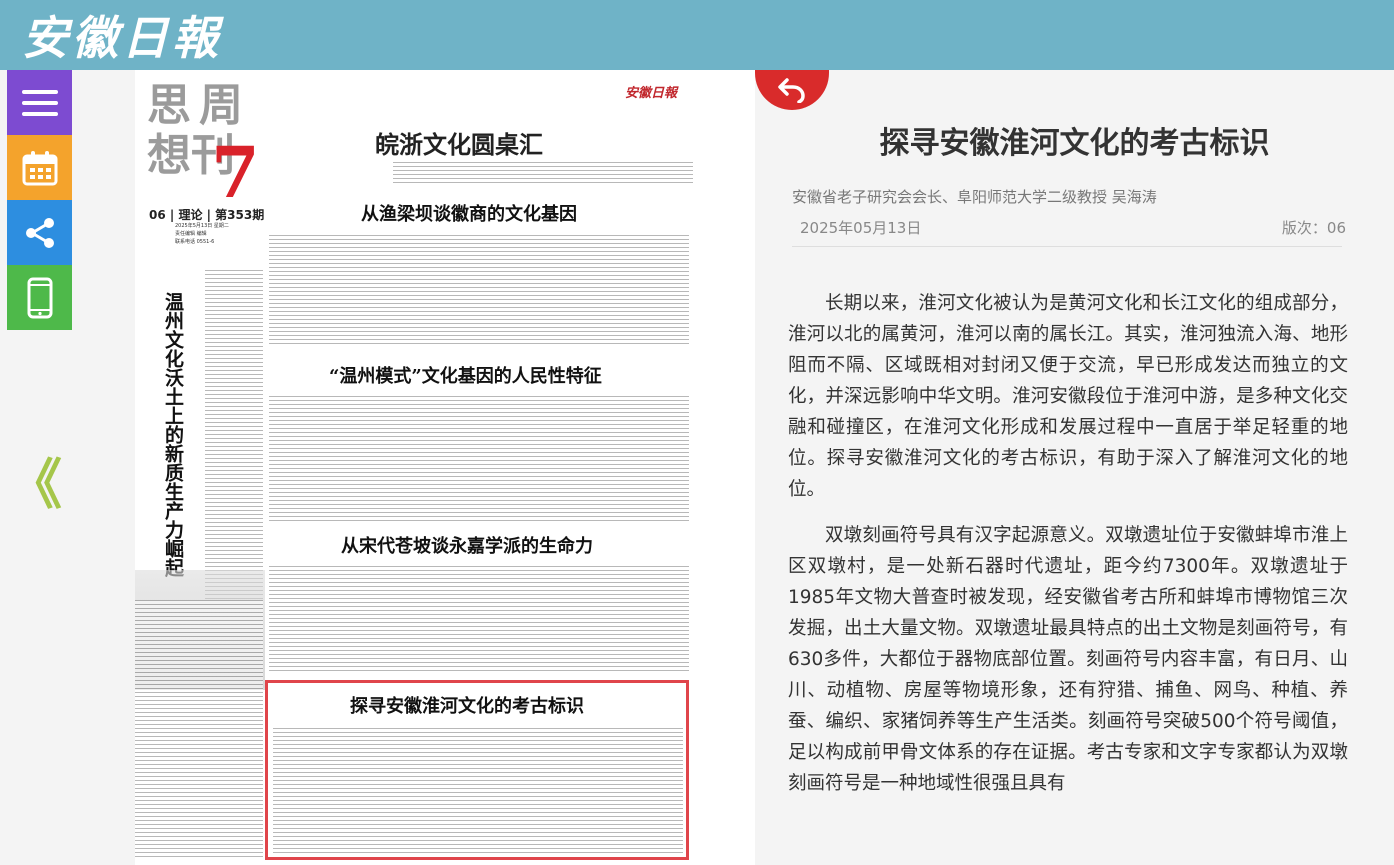 The width and height of the screenshot is (1394, 865). I want to click on back-arrow-icon, so click(791, 90).